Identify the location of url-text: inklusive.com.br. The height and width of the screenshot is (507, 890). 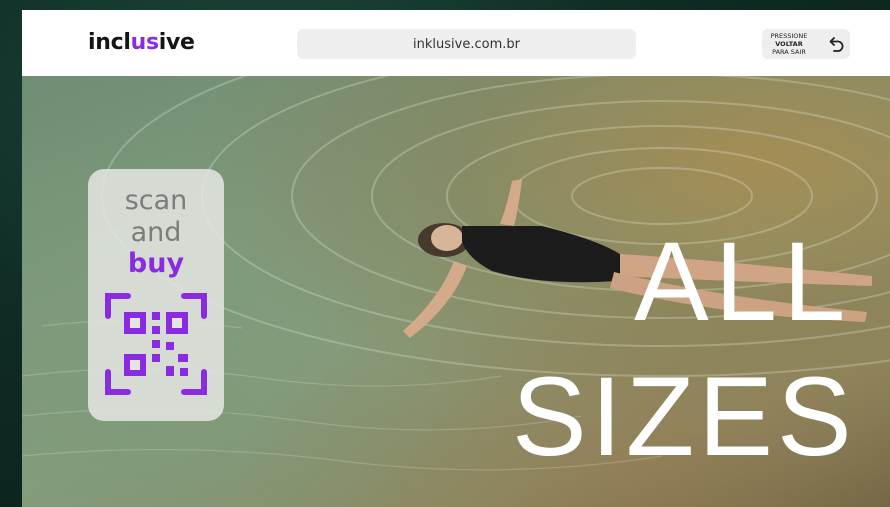
(466, 44).